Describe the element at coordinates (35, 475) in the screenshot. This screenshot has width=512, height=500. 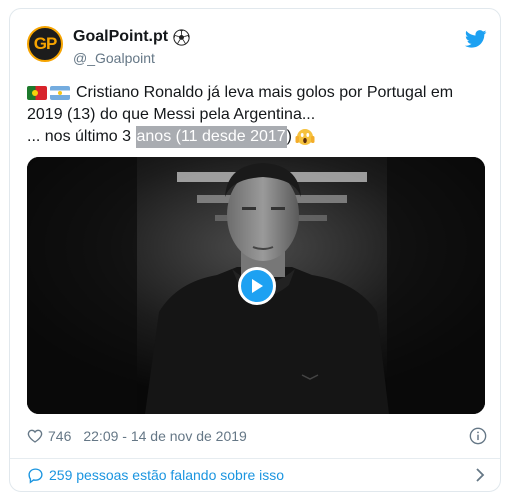
I see `speech-bubble-icon` at that location.